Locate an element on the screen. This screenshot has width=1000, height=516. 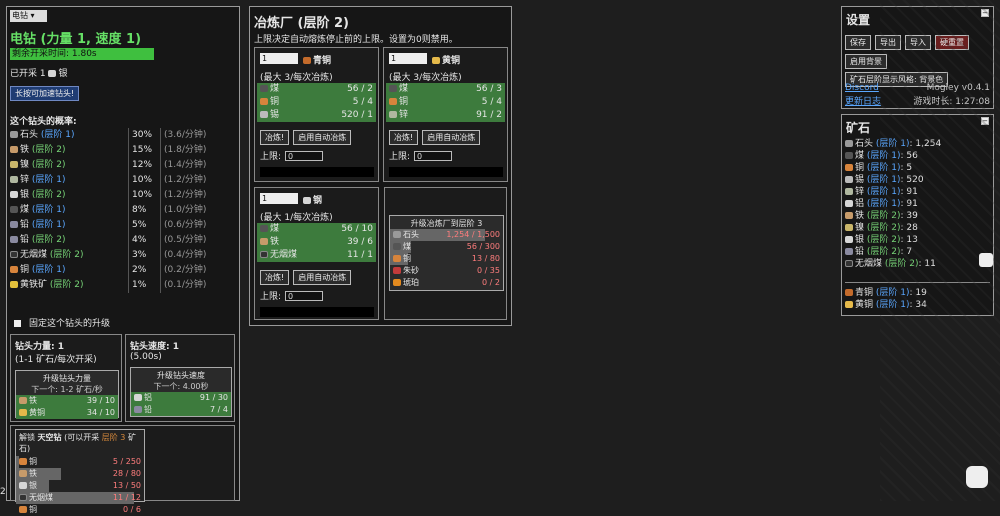
cost-amount: 7 / 4 is located at coordinates (219, 409).